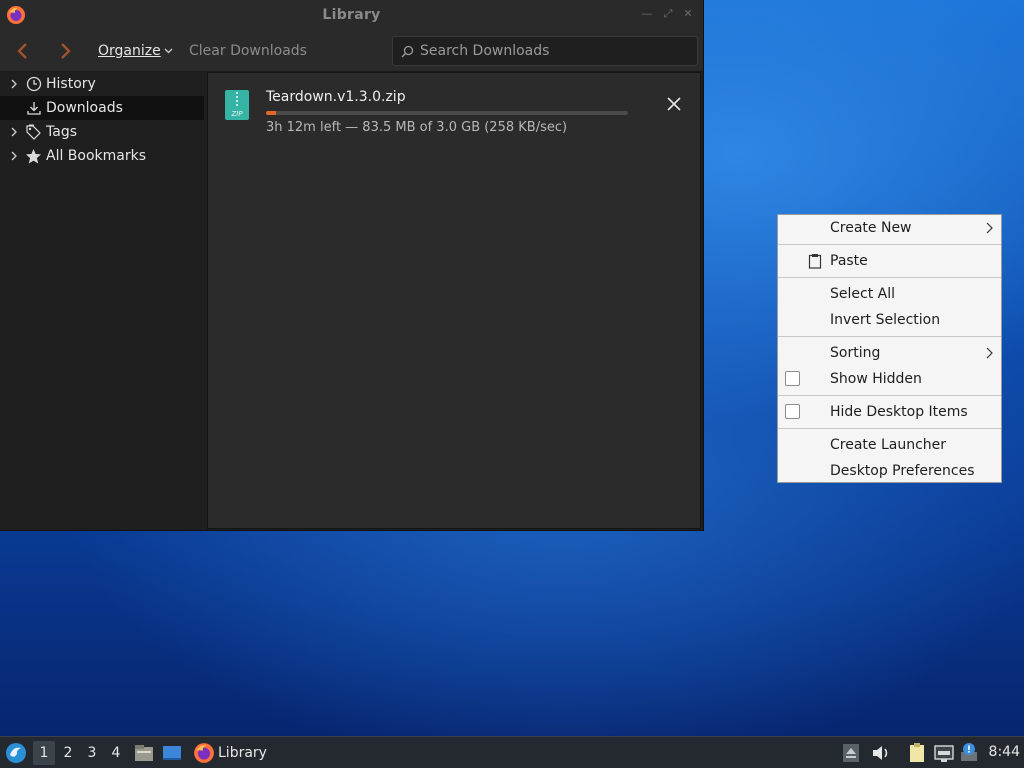 Image resolution: width=1024 pixels, height=768 pixels. Describe the element at coordinates (970, 753) in the screenshot. I see `update-notifier-icon` at that location.